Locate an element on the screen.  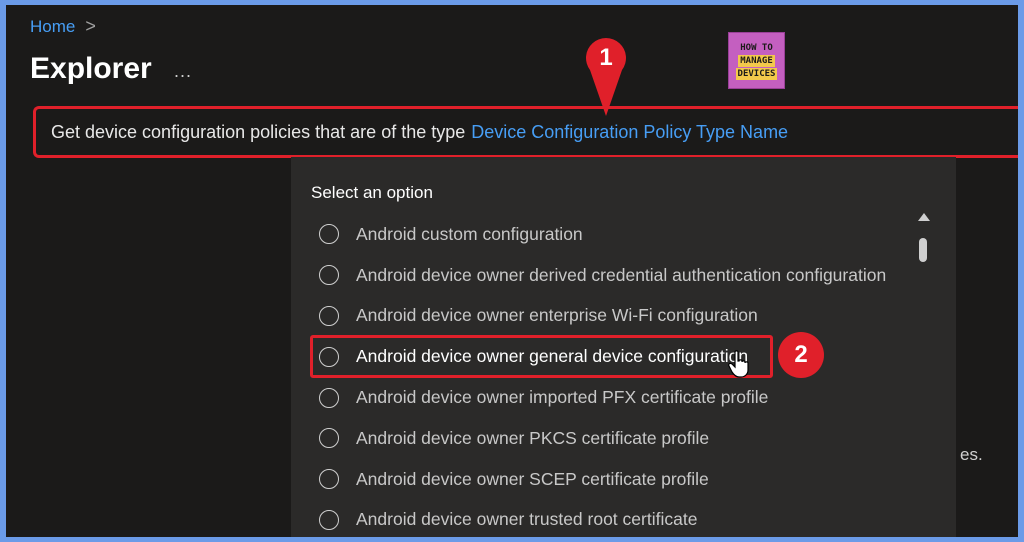
annotation-step-1: 1 is located at coordinates (606, 57).